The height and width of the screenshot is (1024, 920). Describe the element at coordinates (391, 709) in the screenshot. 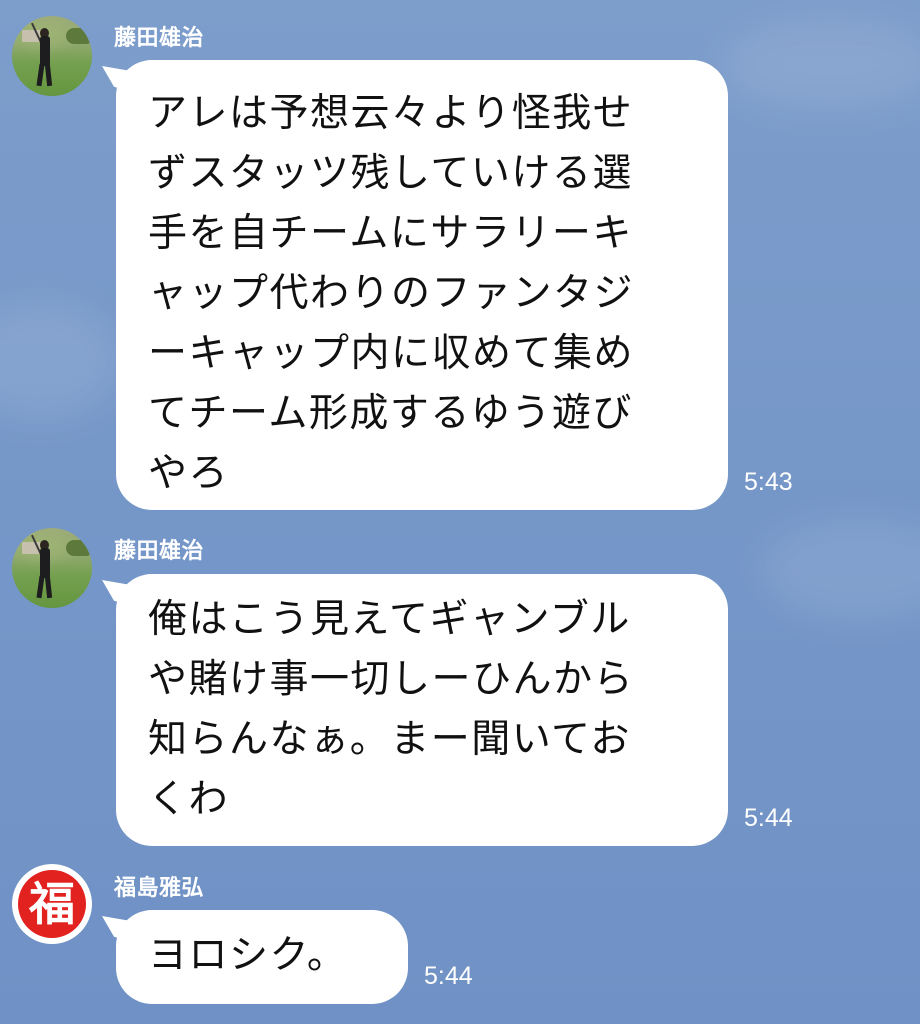

I see `message-text: 俺はこう見えてギャンブル や賭け事一切しーひんから 知らんなぁ。まー聞いてお くわ` at that location.